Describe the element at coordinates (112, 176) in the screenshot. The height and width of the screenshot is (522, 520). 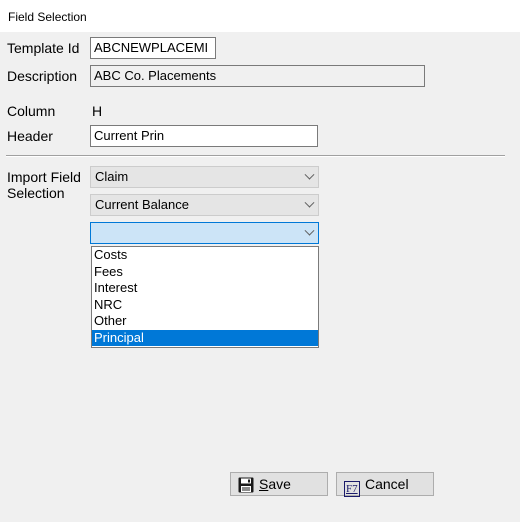
I see `combo-1-value: Claim` at that location.